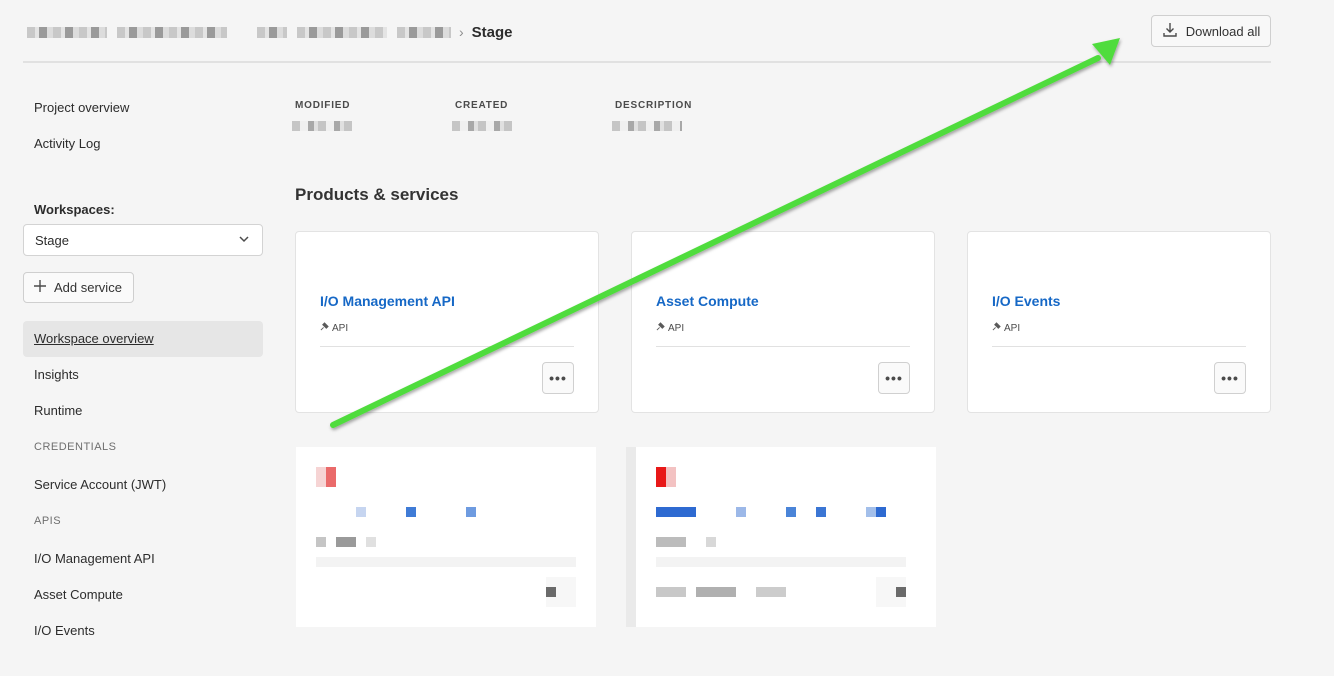 Image resolution: width=1334 pixels, height=676 pixels. What do you see at coordinates (322, 126) in the screenshot?
I see `modified-value-redacted` at bounding box center [322, 126].